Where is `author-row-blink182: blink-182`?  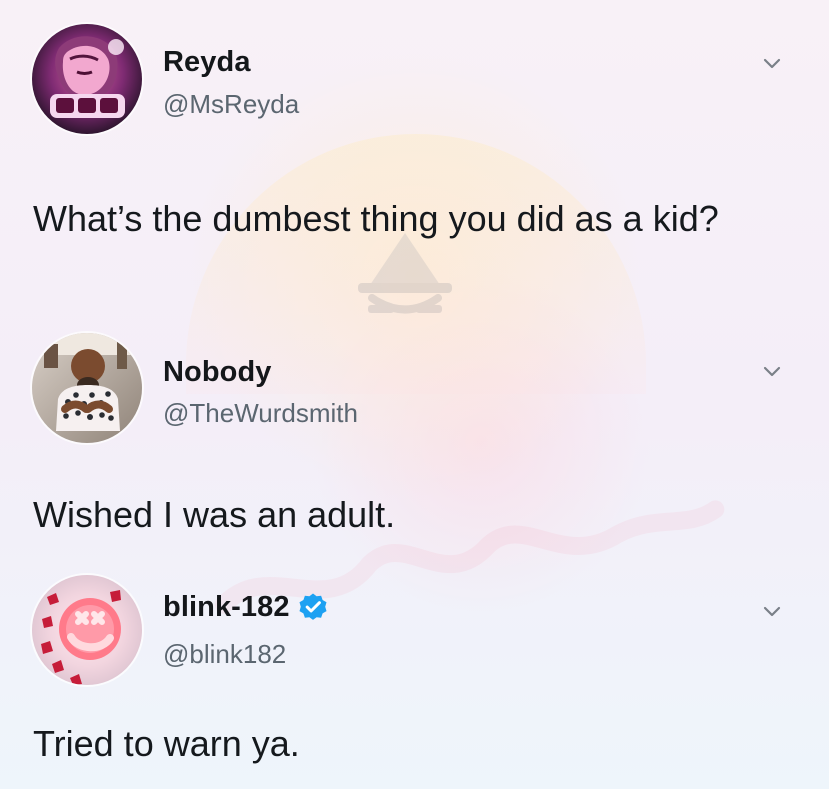
author-row-blink182: blink-182 is located at coordinates (245, 607).